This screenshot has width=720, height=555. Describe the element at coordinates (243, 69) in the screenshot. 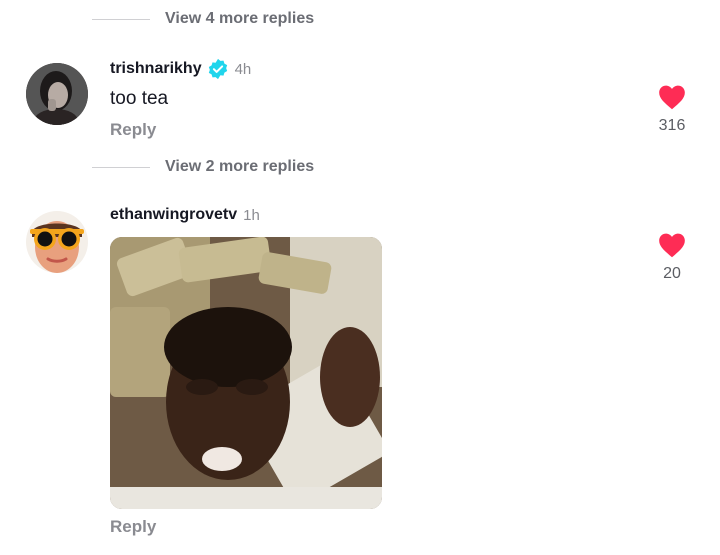

I see `comment-timestamp: 4h` at that location.